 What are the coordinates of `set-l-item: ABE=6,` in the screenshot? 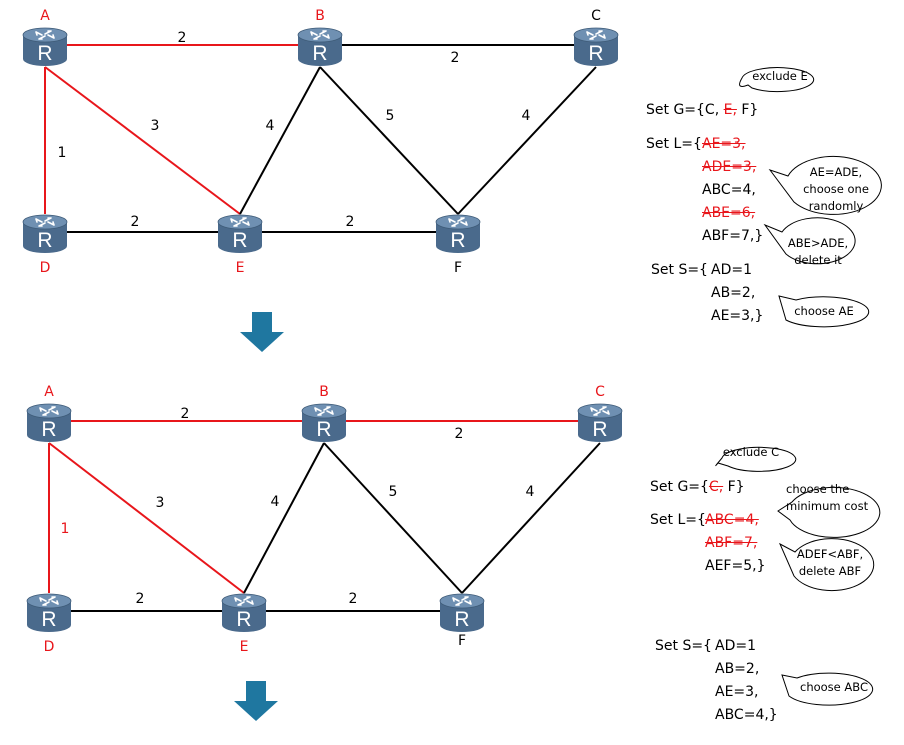 It's located at (729, 213).